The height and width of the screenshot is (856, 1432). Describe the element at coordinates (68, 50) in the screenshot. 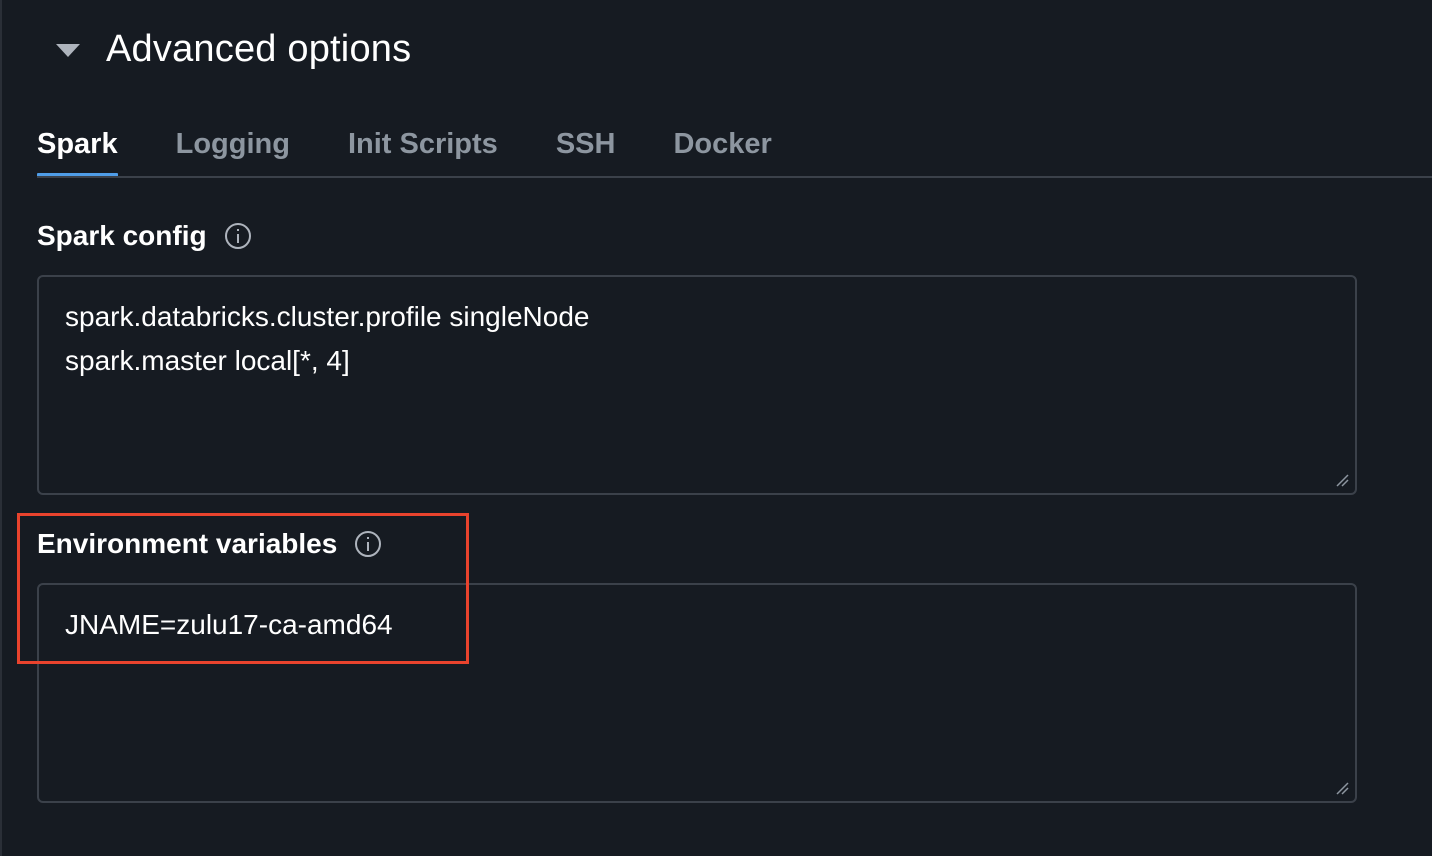

I see `caret-down-icon` at that location.